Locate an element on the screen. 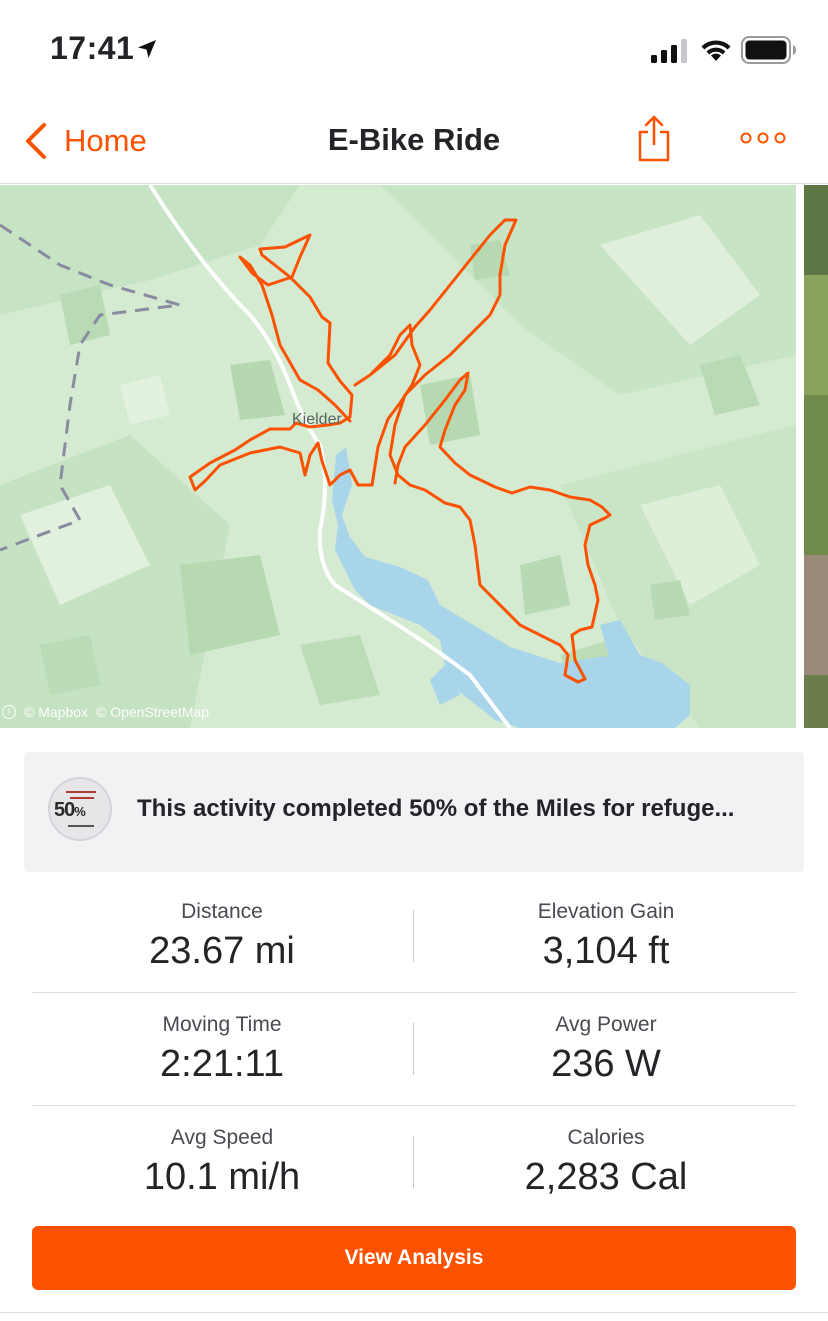 The image size is (828, 1321). chevron-left-icon is located at coordinates (36, 141).